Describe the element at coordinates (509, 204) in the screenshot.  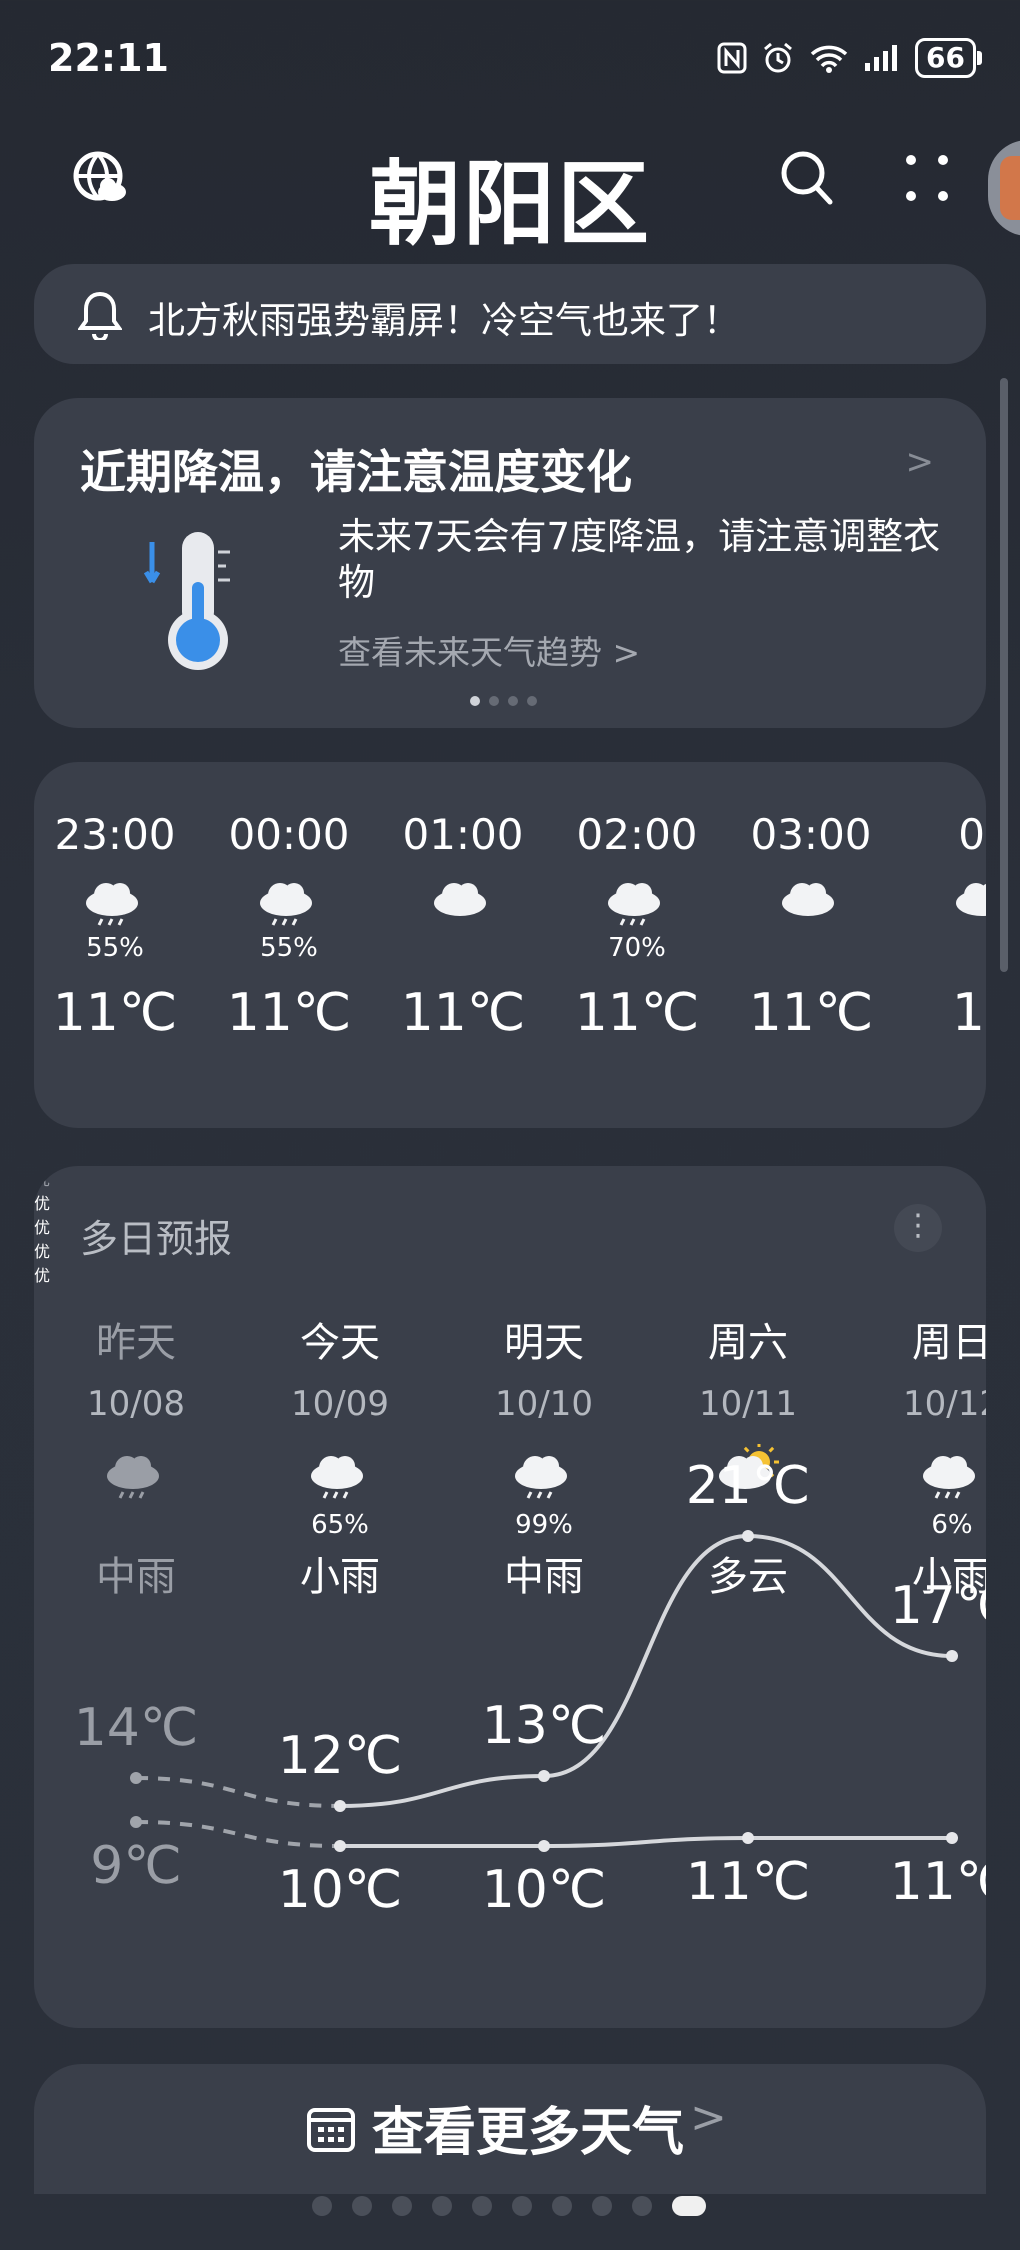
I see `city-title: 朝阳区` at that location.